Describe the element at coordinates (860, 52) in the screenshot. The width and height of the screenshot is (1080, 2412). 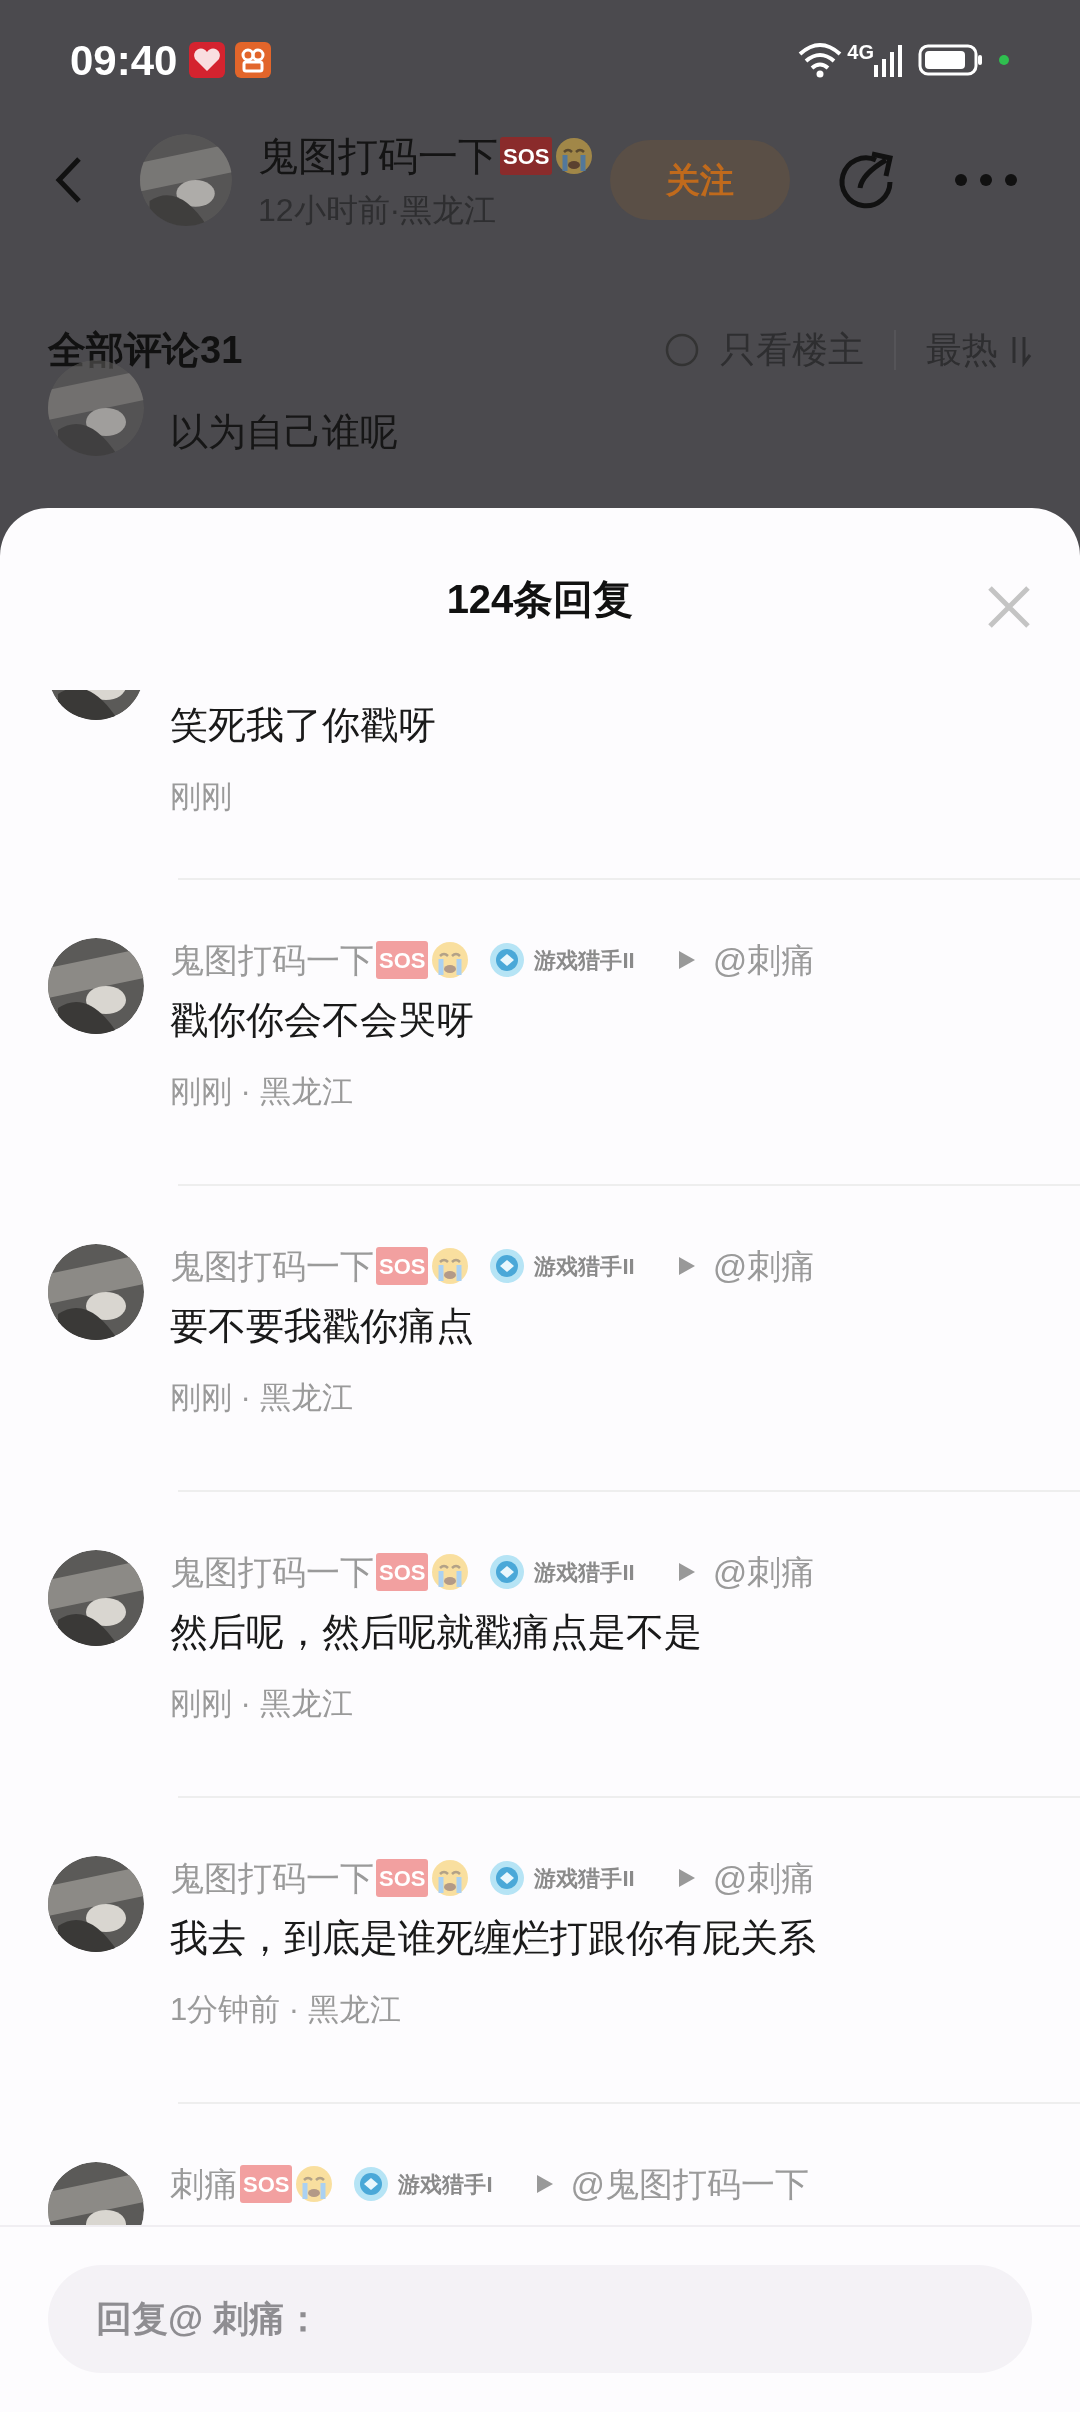
I see `network-label: 4G` at that location.